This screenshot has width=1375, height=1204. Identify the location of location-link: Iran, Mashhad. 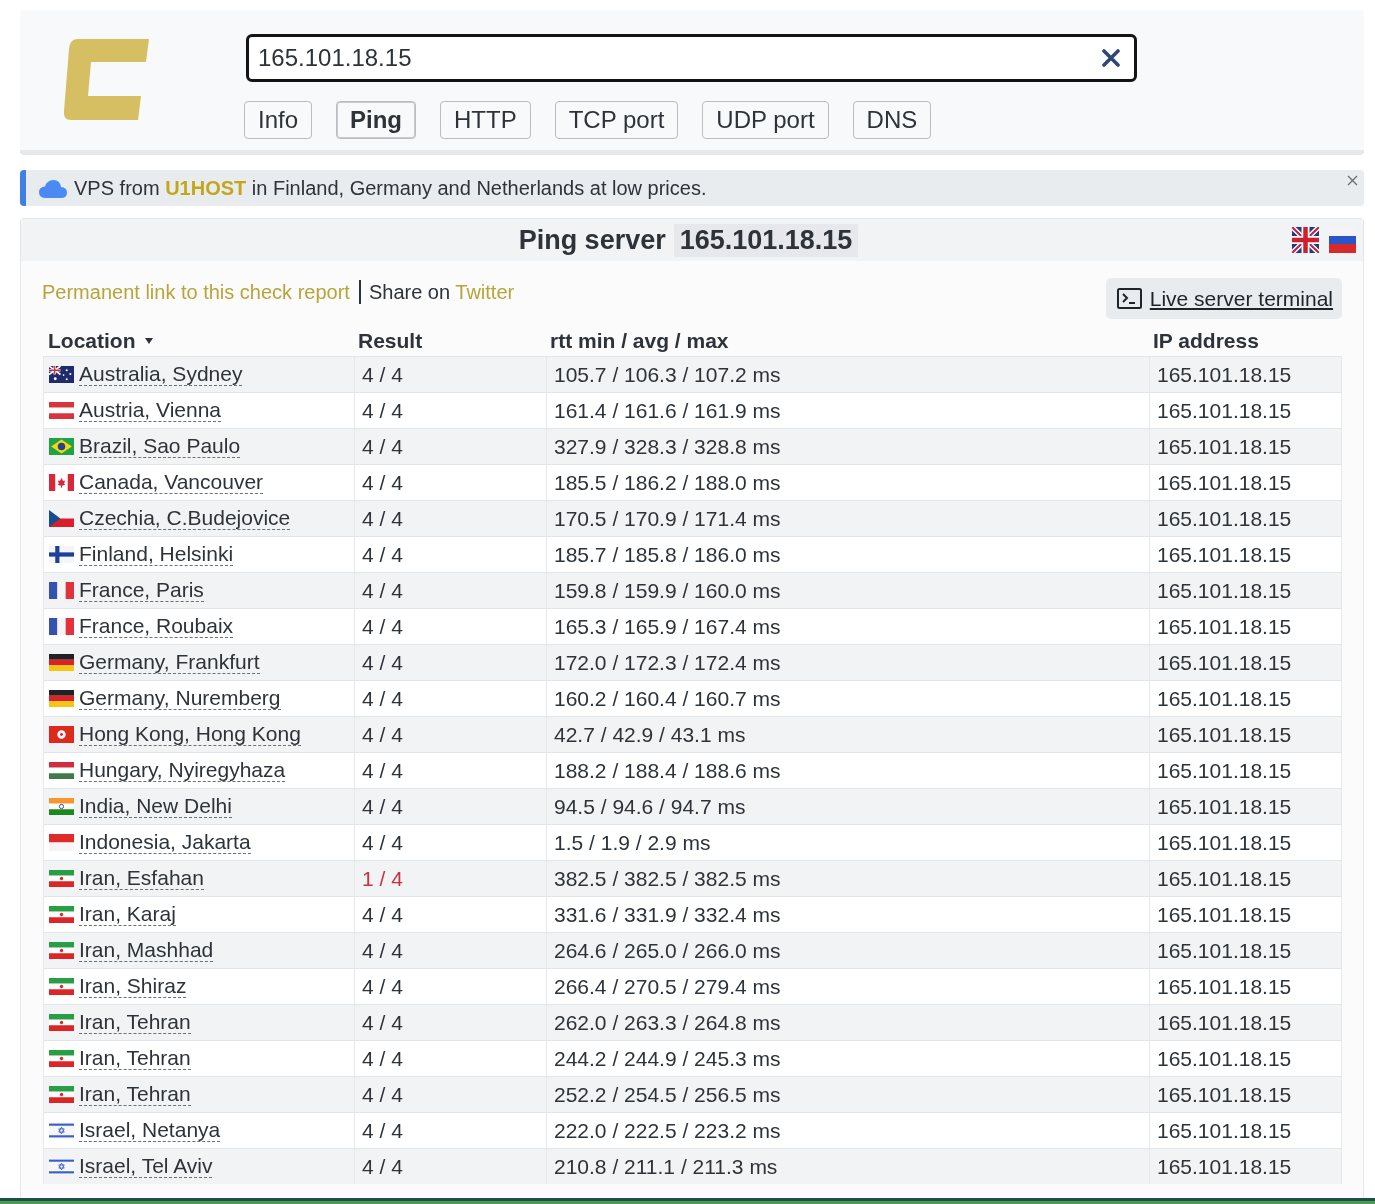
(146, 950).